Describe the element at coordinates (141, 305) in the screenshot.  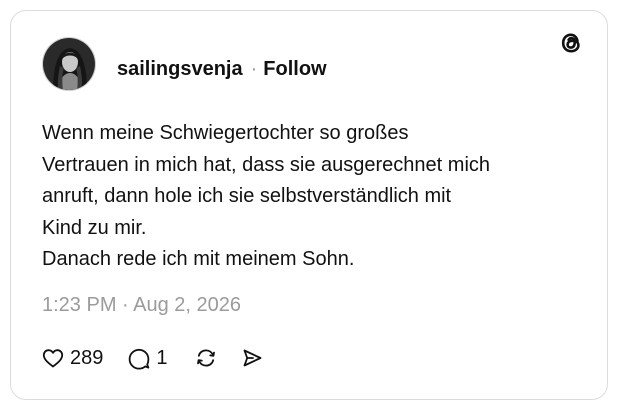
I see `post-timestamp: 1:23 PM · Aug 2, 2026` at that location.